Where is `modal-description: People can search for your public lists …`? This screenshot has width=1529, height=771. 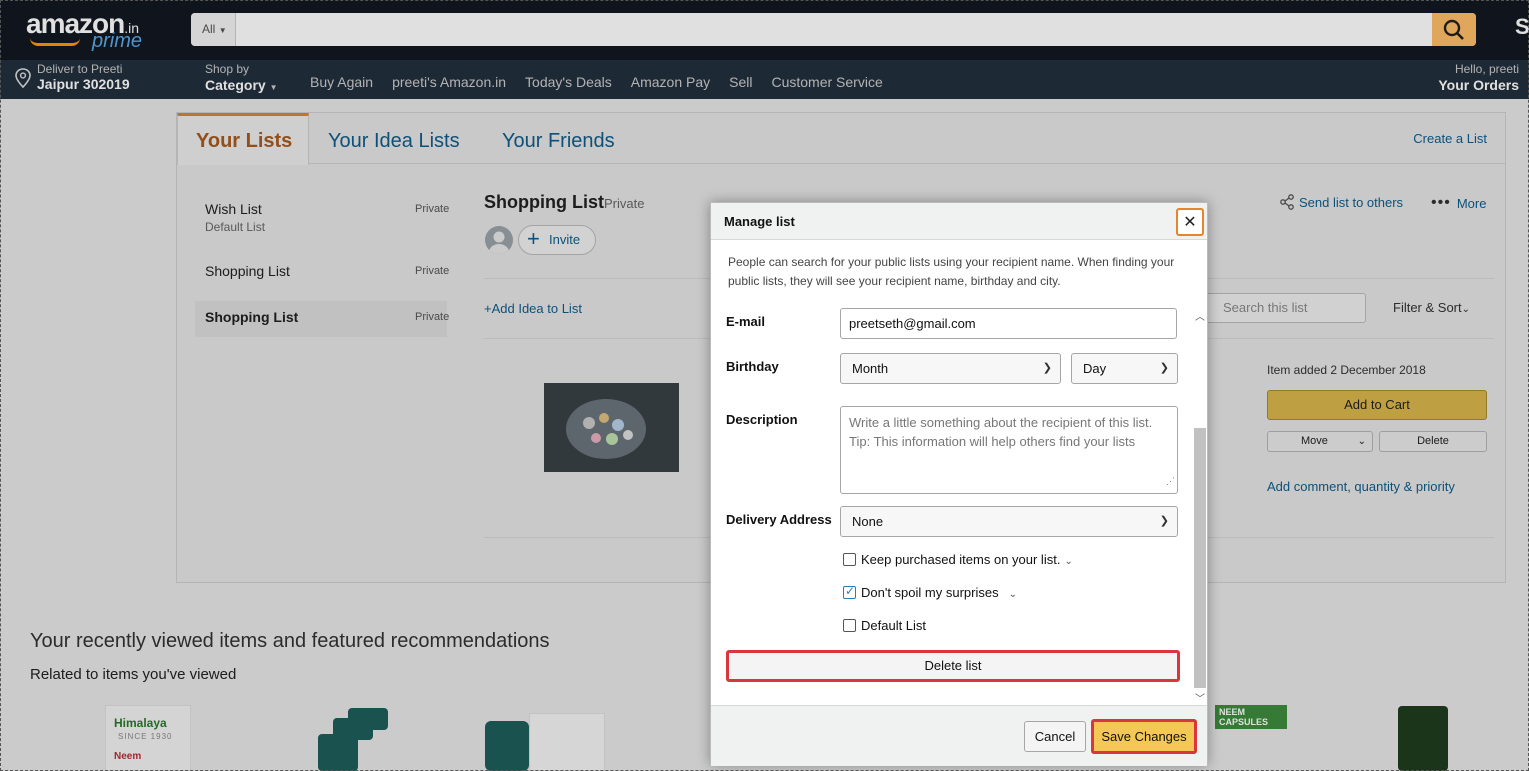
modal-description: People can search for your public lists … is located at coordinates (951, 271).